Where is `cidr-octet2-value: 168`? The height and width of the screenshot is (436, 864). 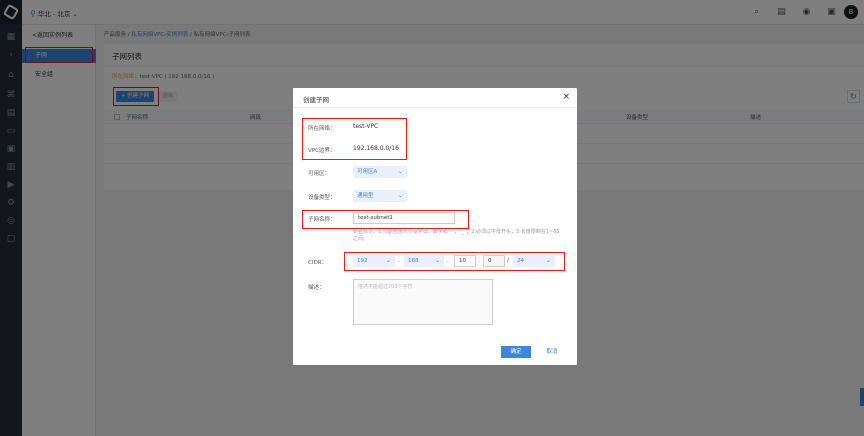 cidr-octet2-value: 168 is located at coordinates (413, 261).